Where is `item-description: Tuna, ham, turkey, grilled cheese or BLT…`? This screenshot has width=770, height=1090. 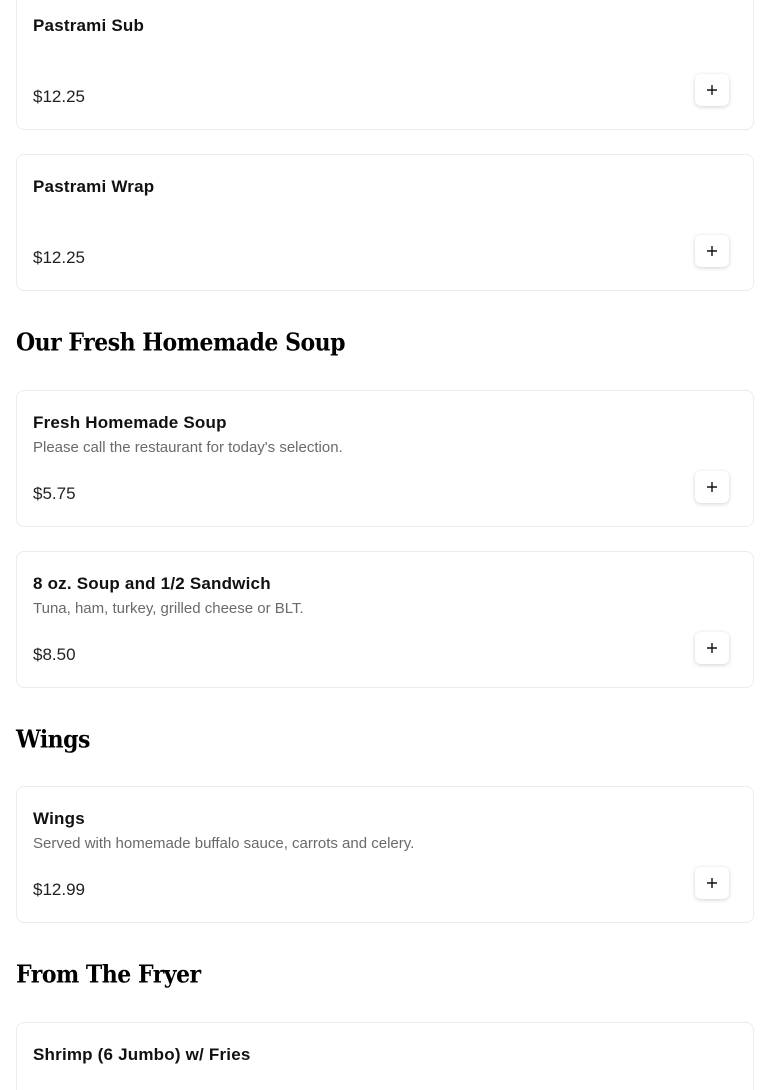 item-description: Tuna, ham, turkey, grilled cheese or BLT… is located at coordinates (168, 608).